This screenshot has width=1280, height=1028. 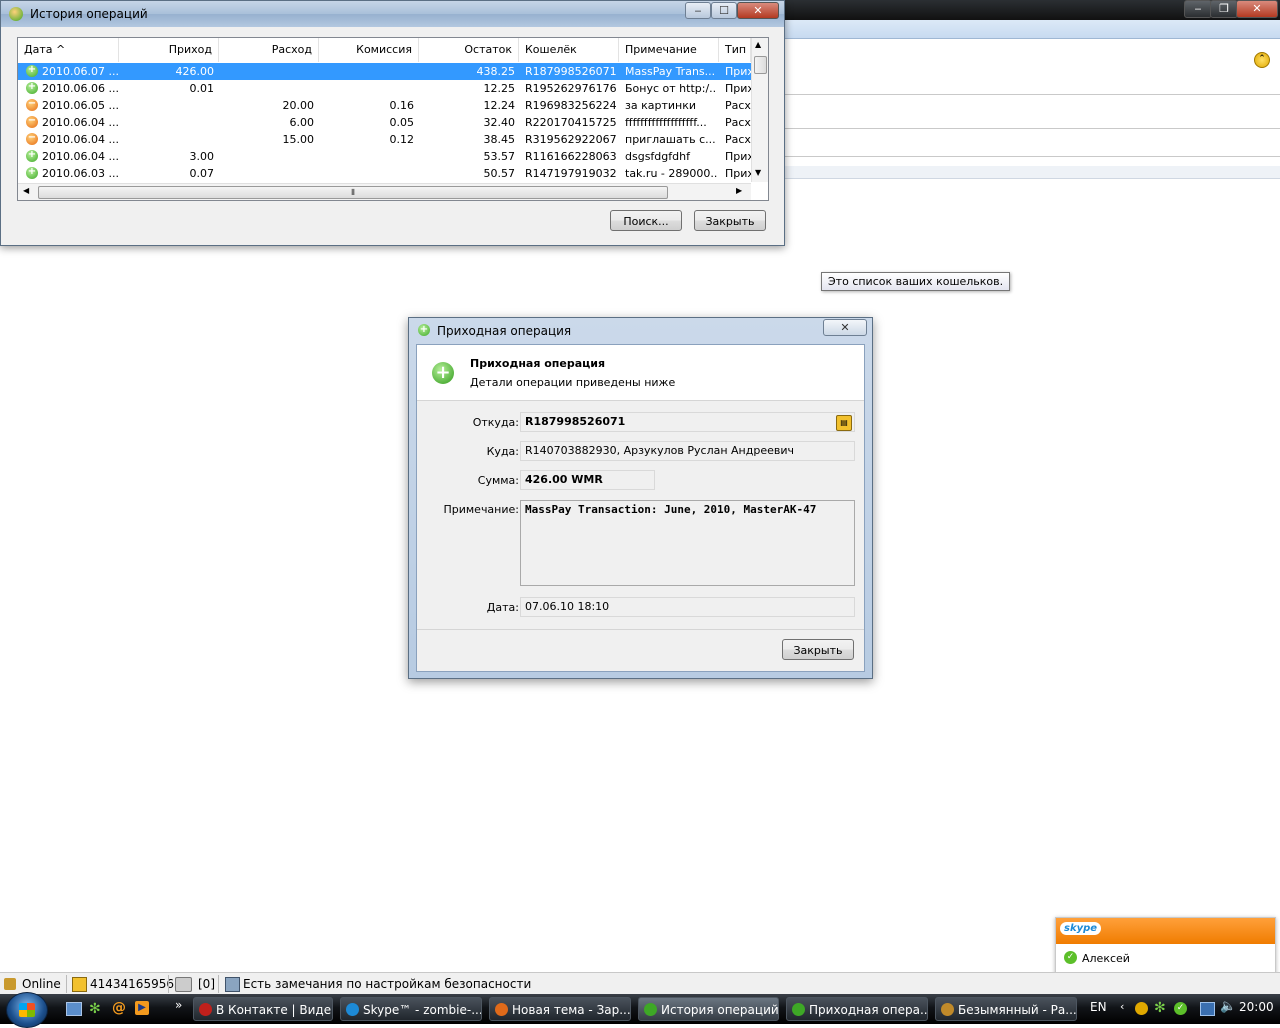 I want to click on bg-restore-button: ❐, so click(x=1224, y=9).